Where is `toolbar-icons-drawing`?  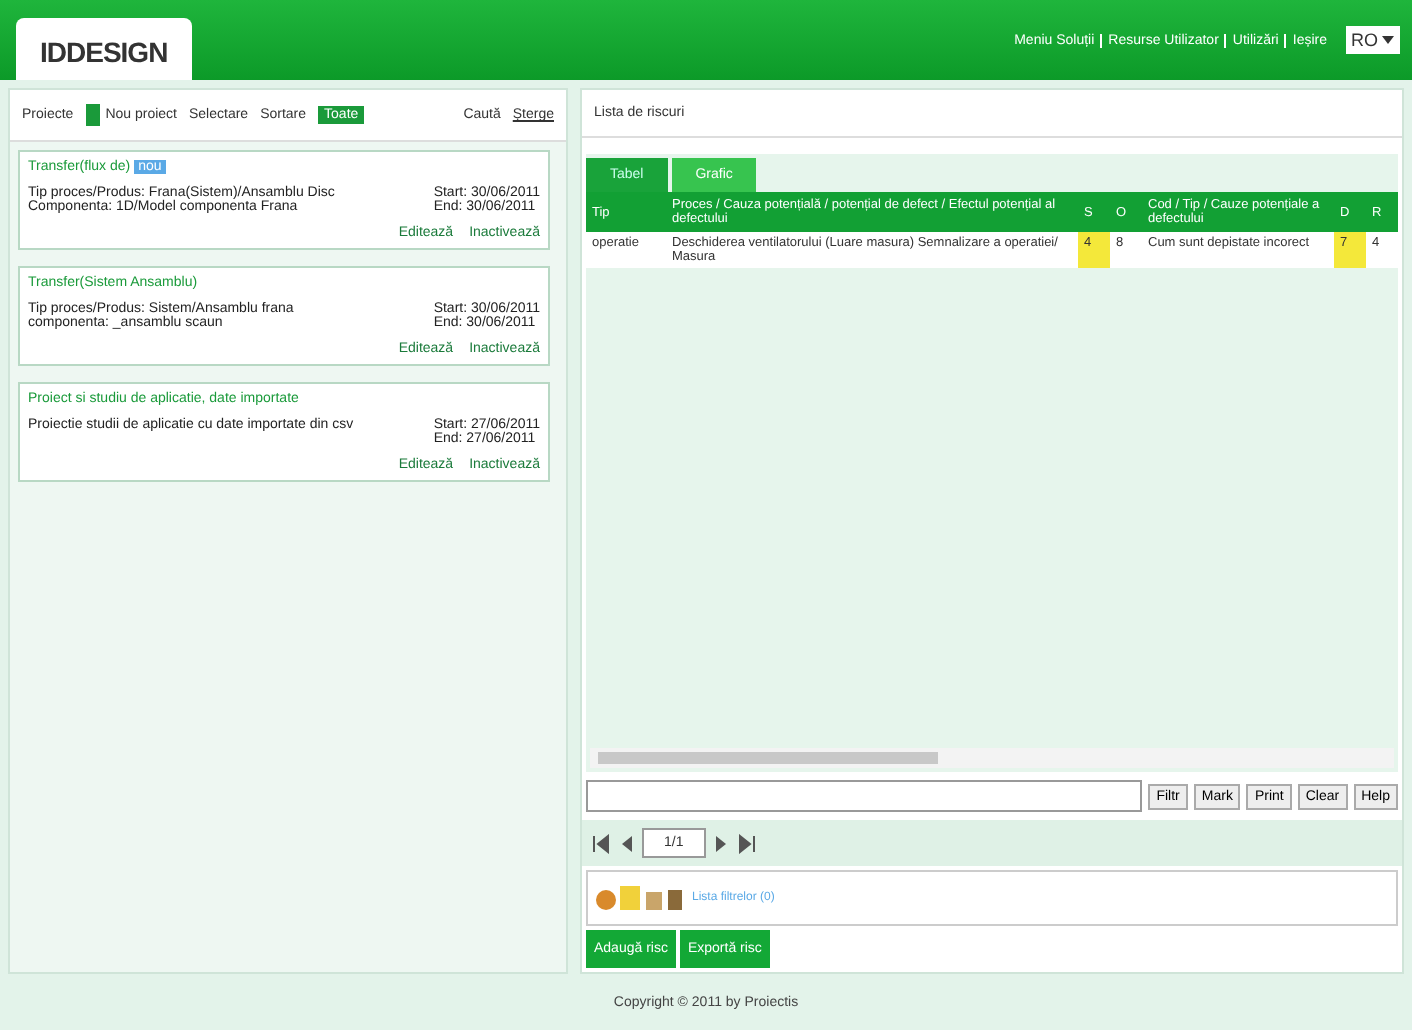
toolbar-icons-drawing is located at coordinates (640, 898).